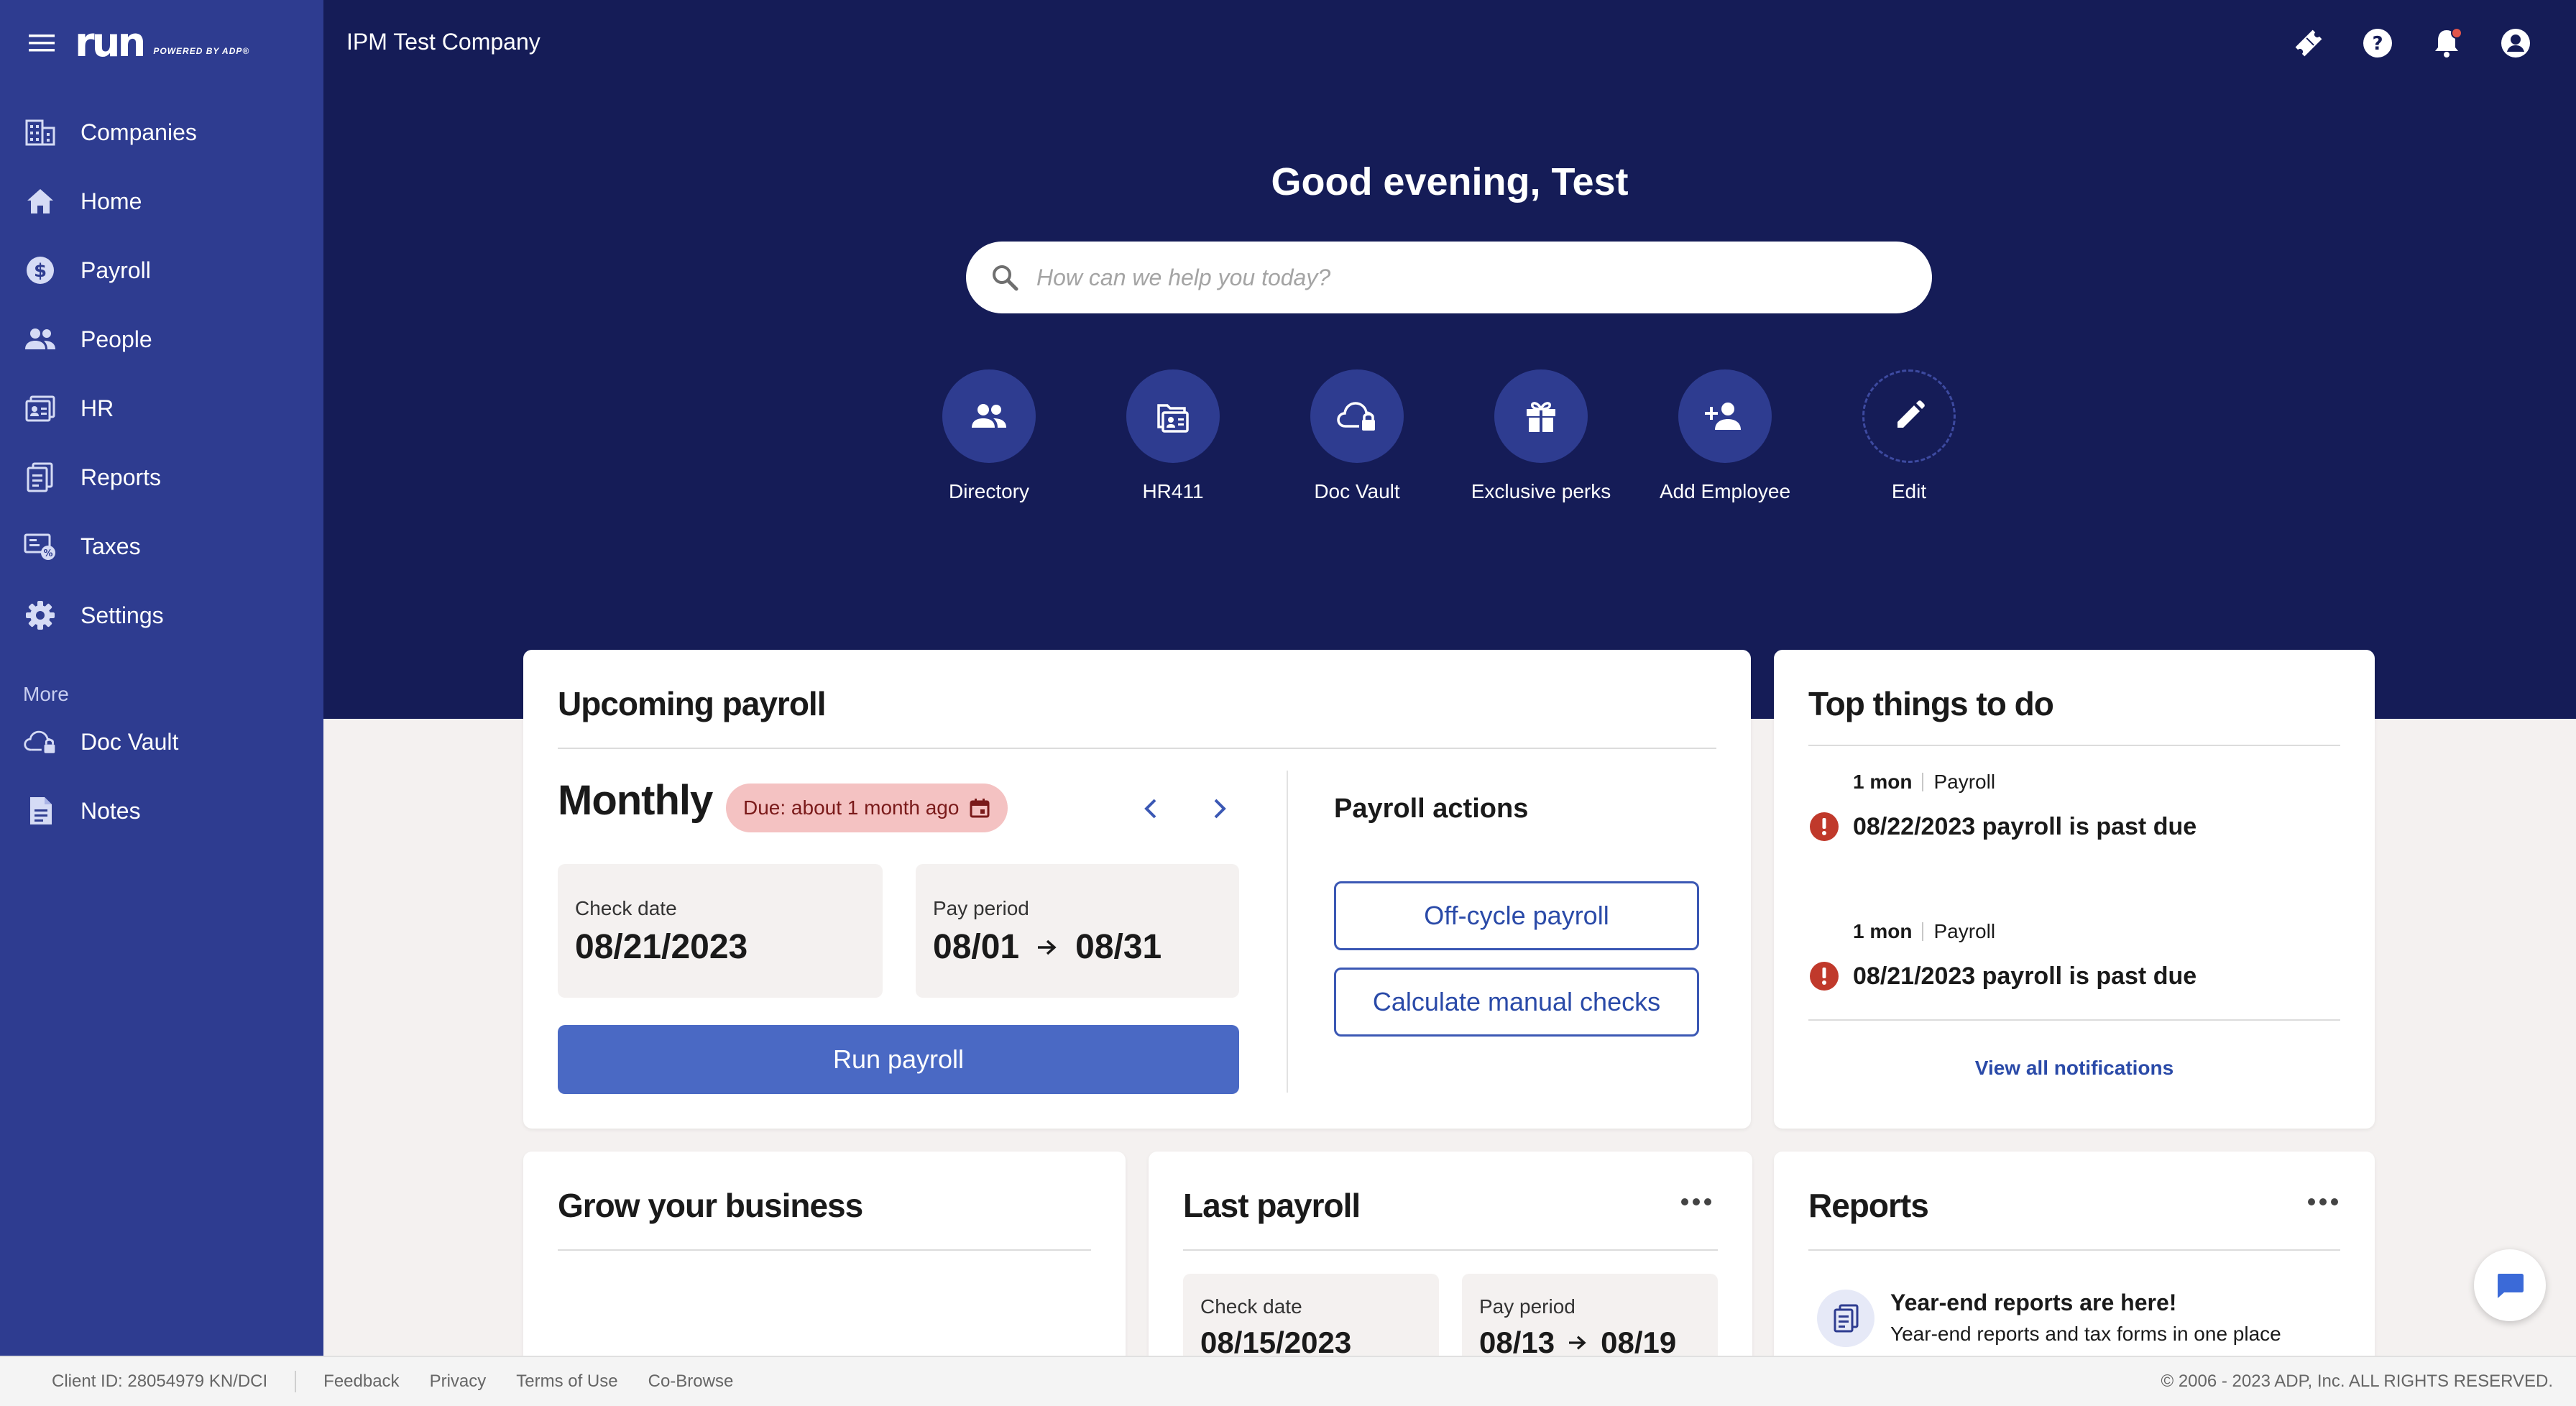 The width and height of the screenshot is (2576, 1406). What do you see at coordinates (898, 1059) in the screenshot?
I see `run-payroll-button: Run payroll` at bounding box center [898, 1059].